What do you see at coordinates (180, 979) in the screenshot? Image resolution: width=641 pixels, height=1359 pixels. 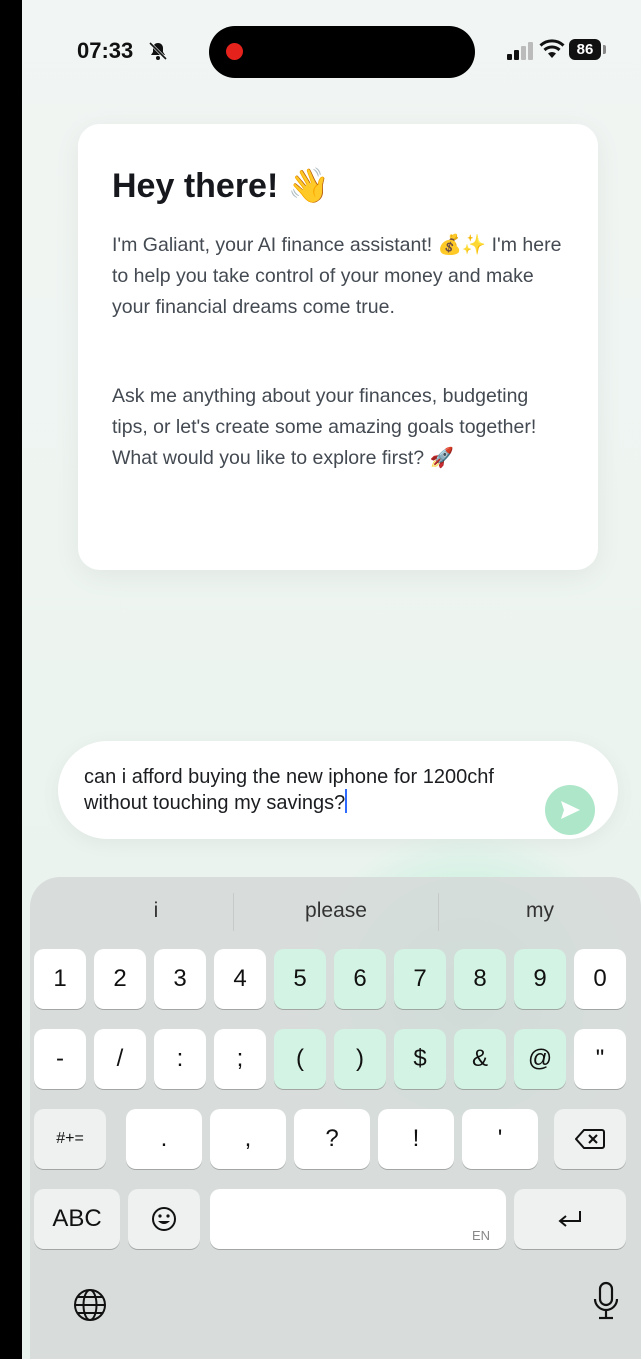 I see `key-3: 3` at bounding box center [180, 979].